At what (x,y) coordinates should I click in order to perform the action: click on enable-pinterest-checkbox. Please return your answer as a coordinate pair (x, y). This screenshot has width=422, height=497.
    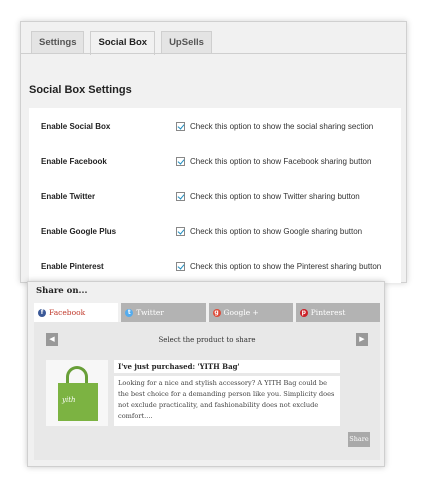
    Looking at the image, I should click on (180, 266).